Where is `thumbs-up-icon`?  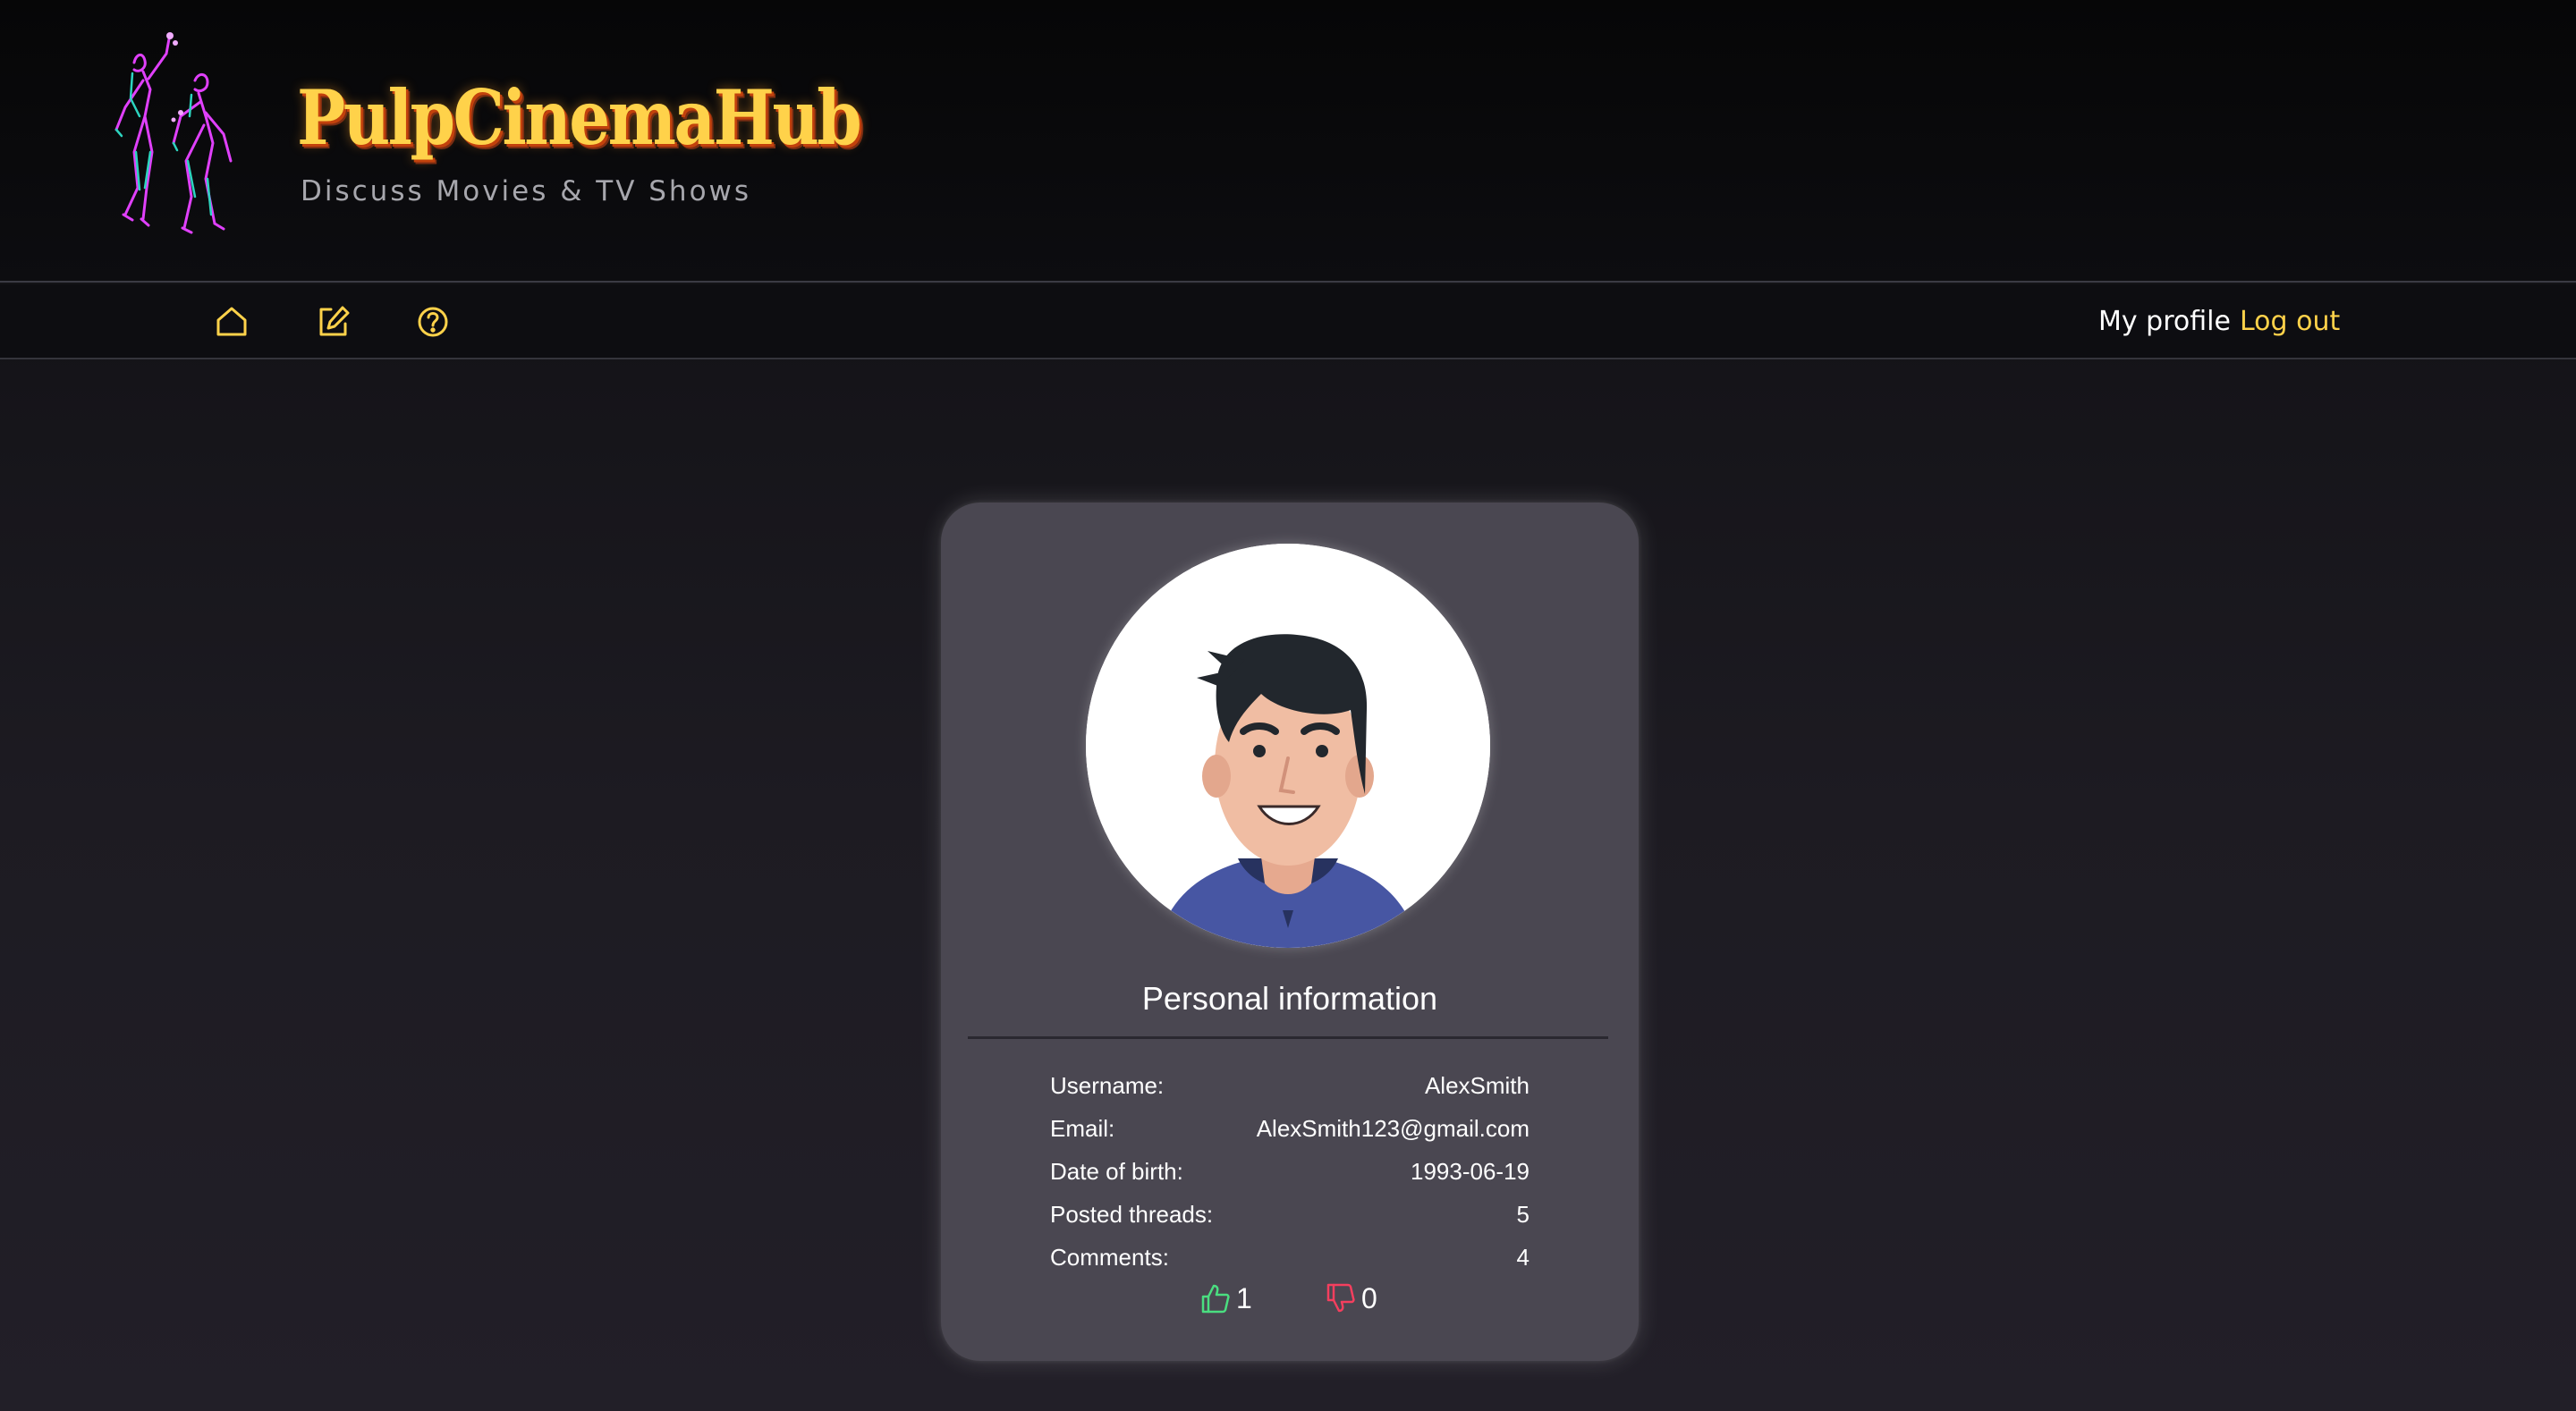
thumbs-up-icon is located at coordinates (1215, 1299).